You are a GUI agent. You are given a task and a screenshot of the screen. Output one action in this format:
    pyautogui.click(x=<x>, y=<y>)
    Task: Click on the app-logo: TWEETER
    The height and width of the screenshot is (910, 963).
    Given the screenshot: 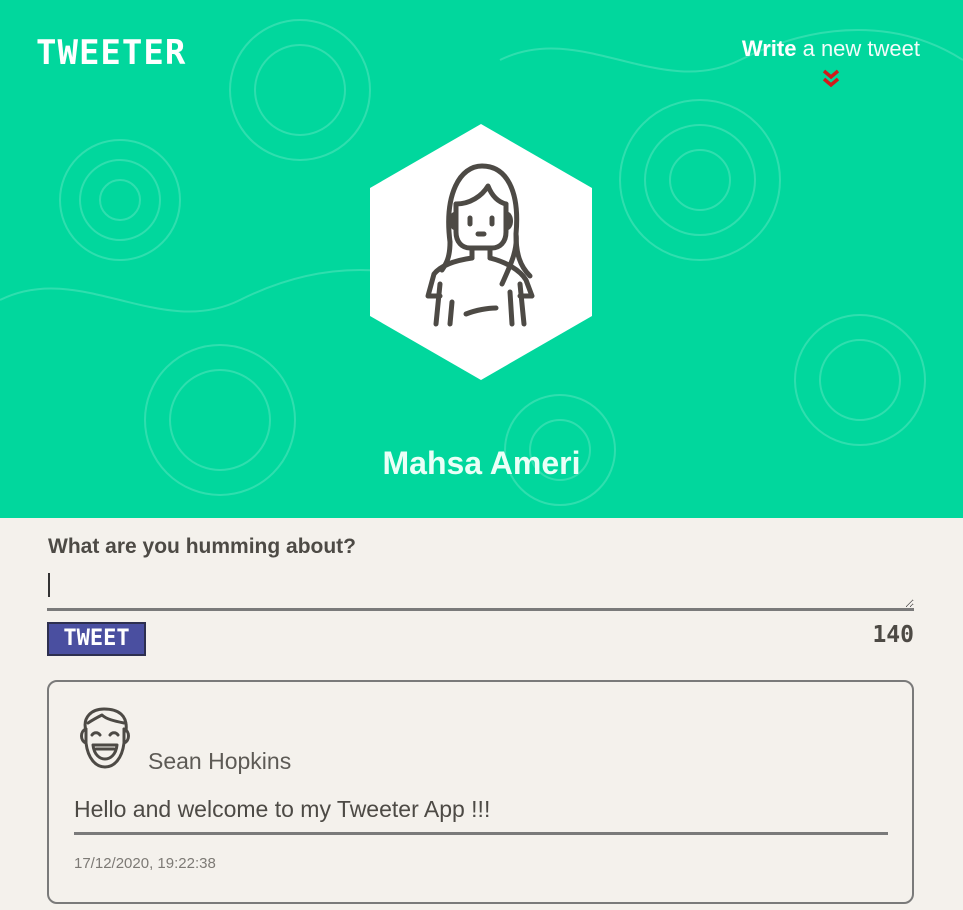 What is the action you would take?
    pyautogui.click(x=111, y=53)
    